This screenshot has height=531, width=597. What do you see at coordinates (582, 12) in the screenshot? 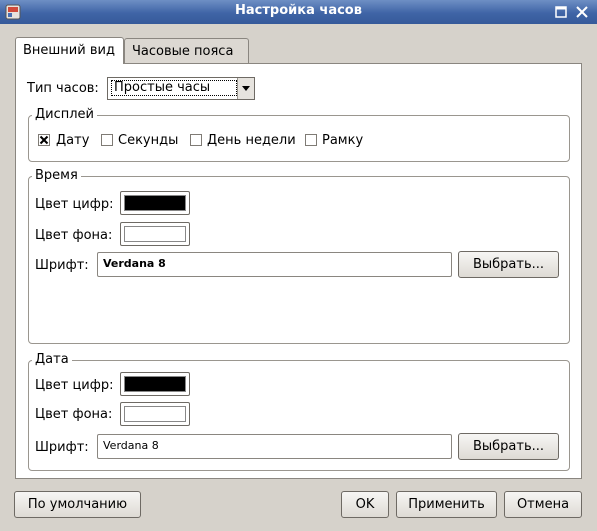
I see `close-icon` at bounding box center [582, 12].